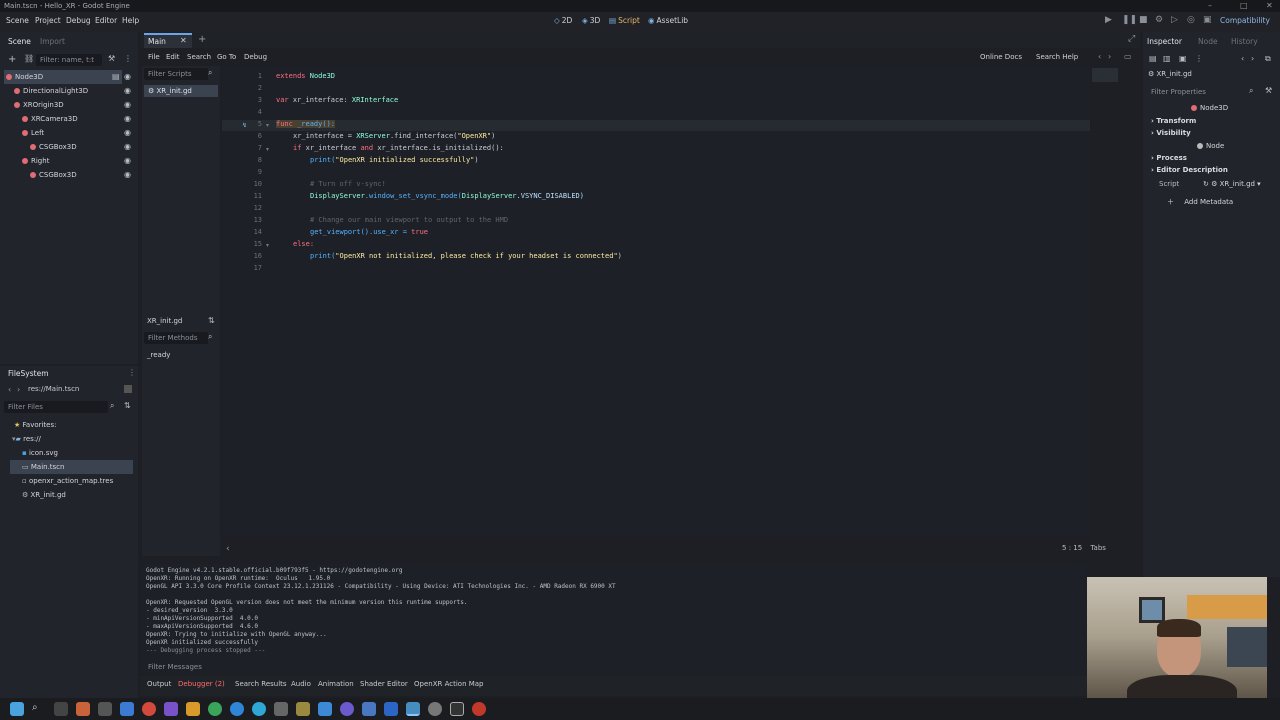 The height and width of the screenshot is (720, 1280). What do you see at coordinates (1159, 20) in the screenshot?
I see `remote-debug-icon: ⚙` at bounding box center [1159, 20].